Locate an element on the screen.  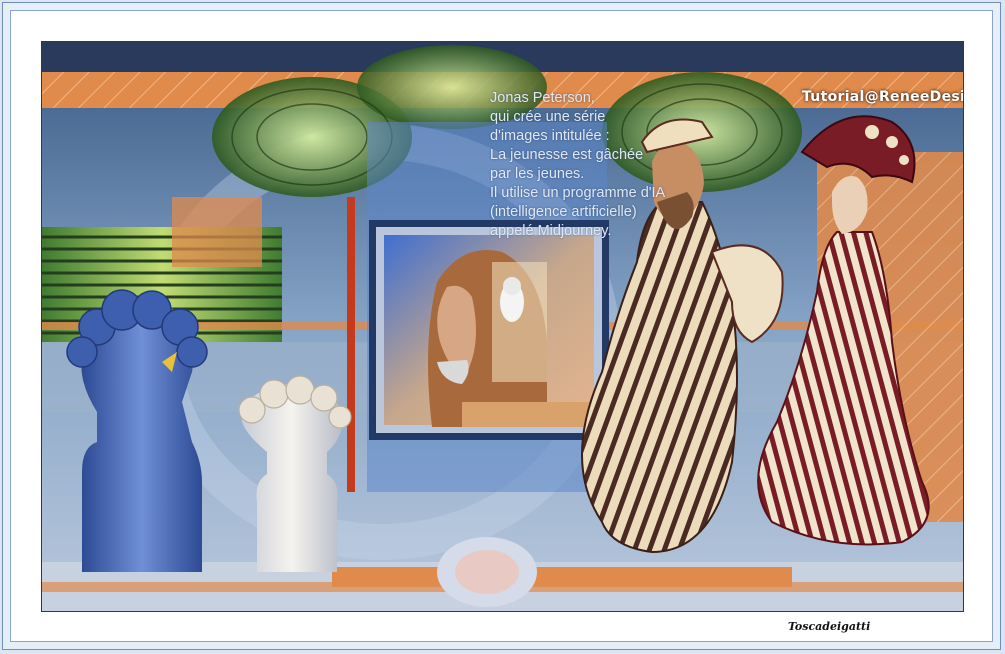
credit-text: Tutorial@ReneeDesigns is located at coordinates (882, 97).